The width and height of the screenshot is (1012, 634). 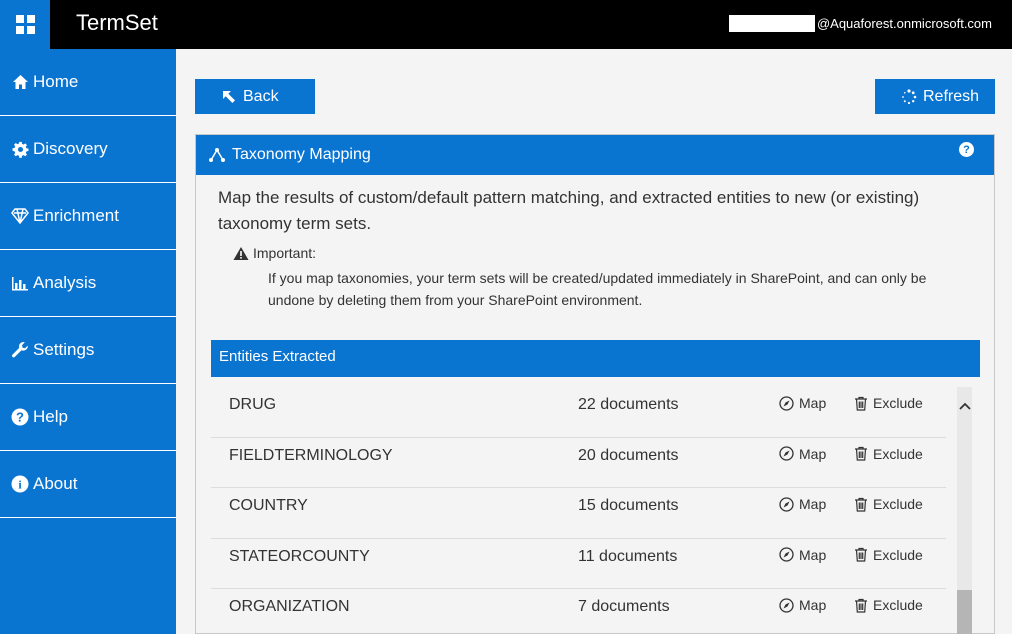 I want to click on sidebar-item-settings: Settings, so click(x=88, y=350).